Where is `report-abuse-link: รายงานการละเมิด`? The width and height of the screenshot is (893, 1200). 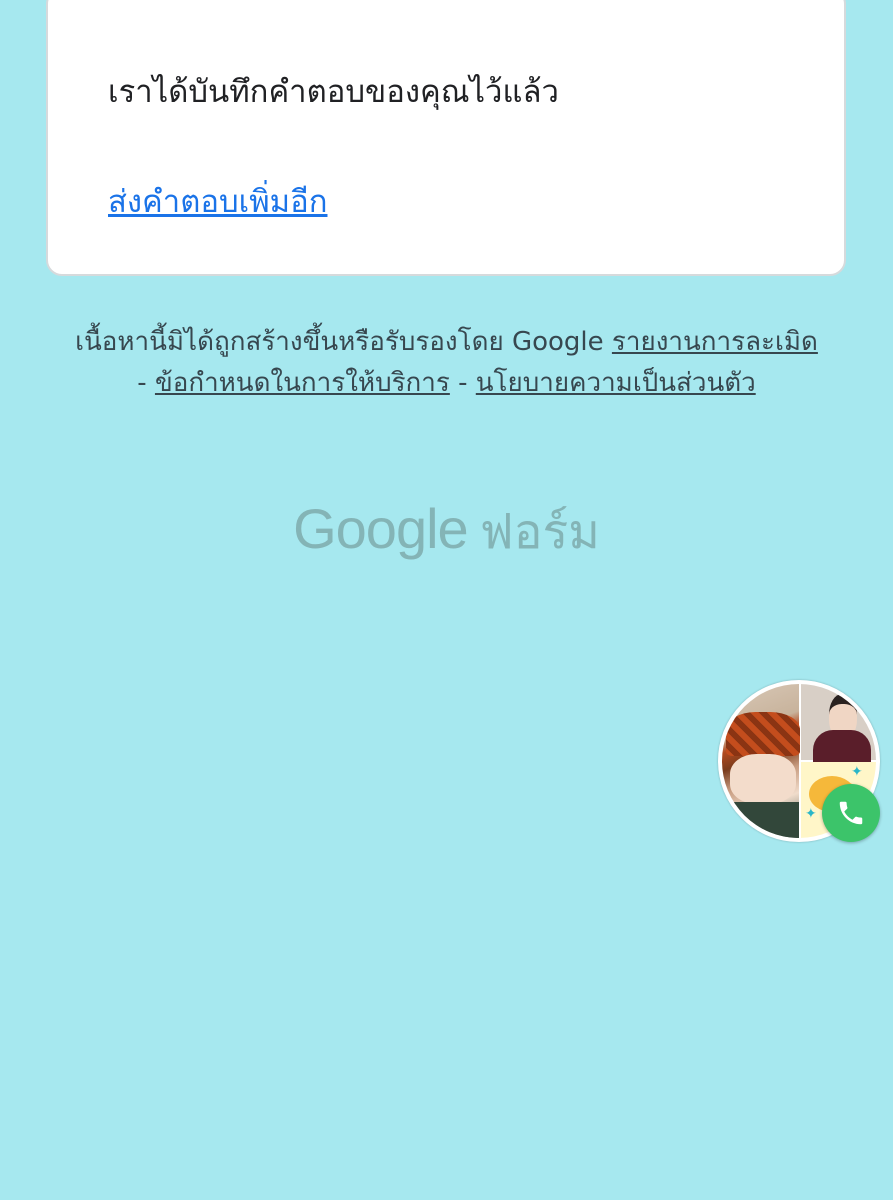 report-abuse-link: รายงานการละเมิด is located at coordinates (715, 342).